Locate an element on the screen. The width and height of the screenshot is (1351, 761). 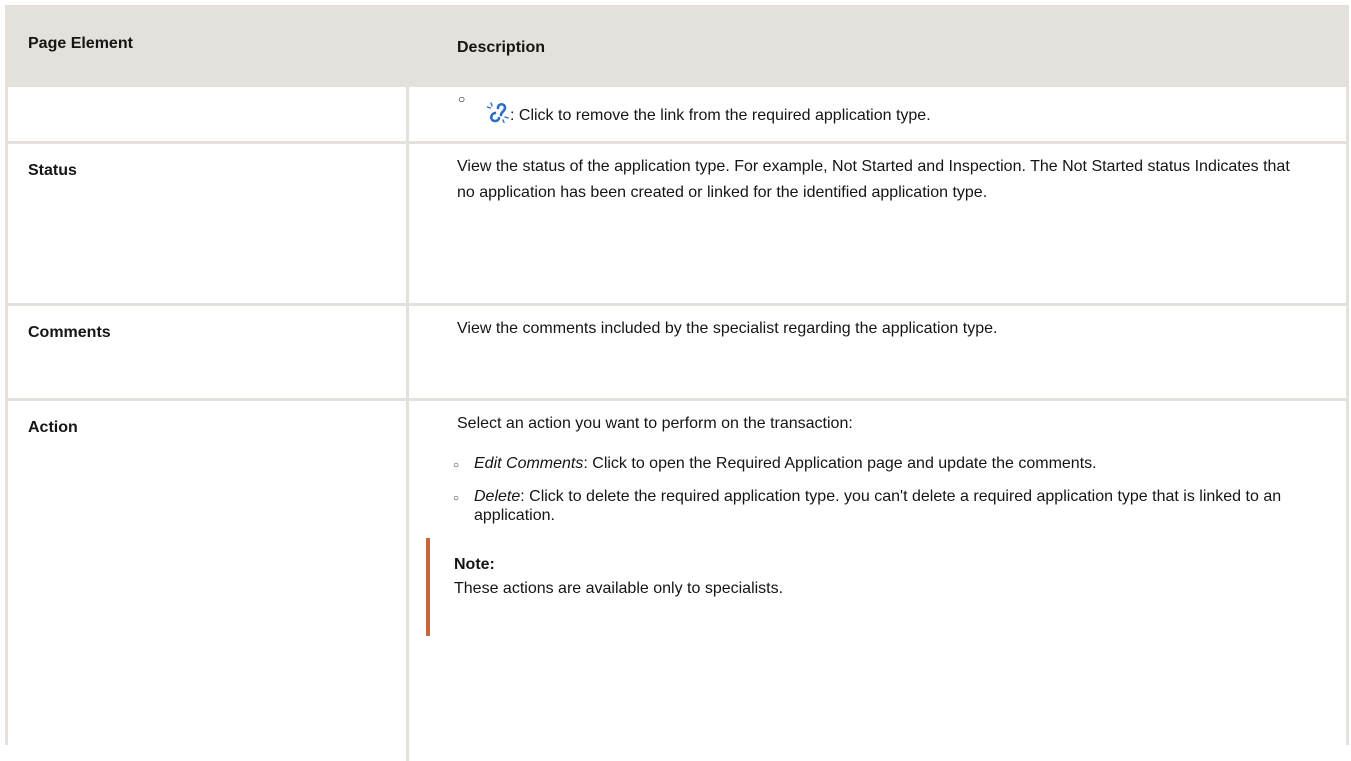
table-header: Page Element Description is located at coordinates (677, 47).